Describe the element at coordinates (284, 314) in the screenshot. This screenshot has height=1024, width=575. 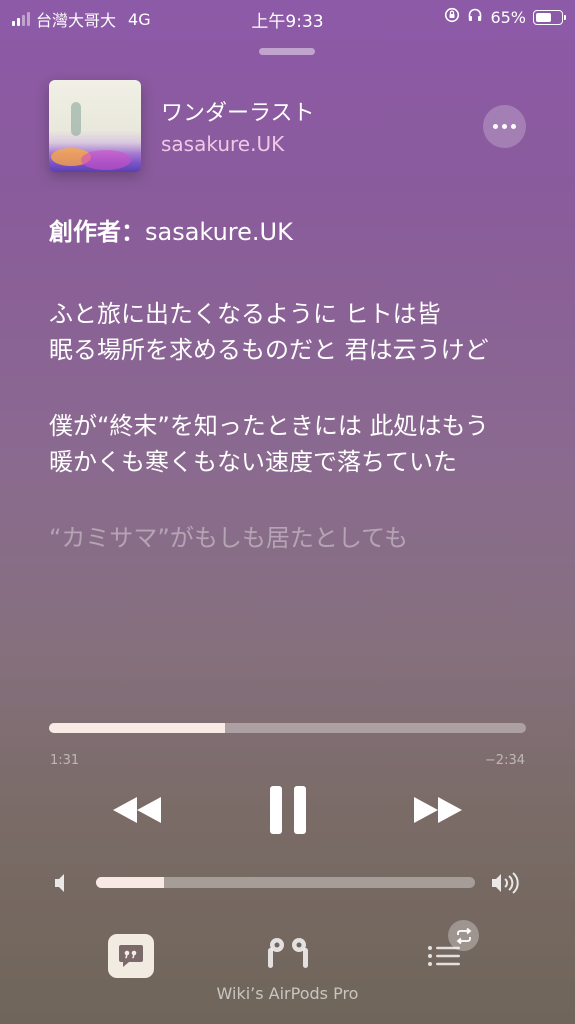
I see `lyric-line: ふと旅に出たくなるように ヒトは皆` at that location.